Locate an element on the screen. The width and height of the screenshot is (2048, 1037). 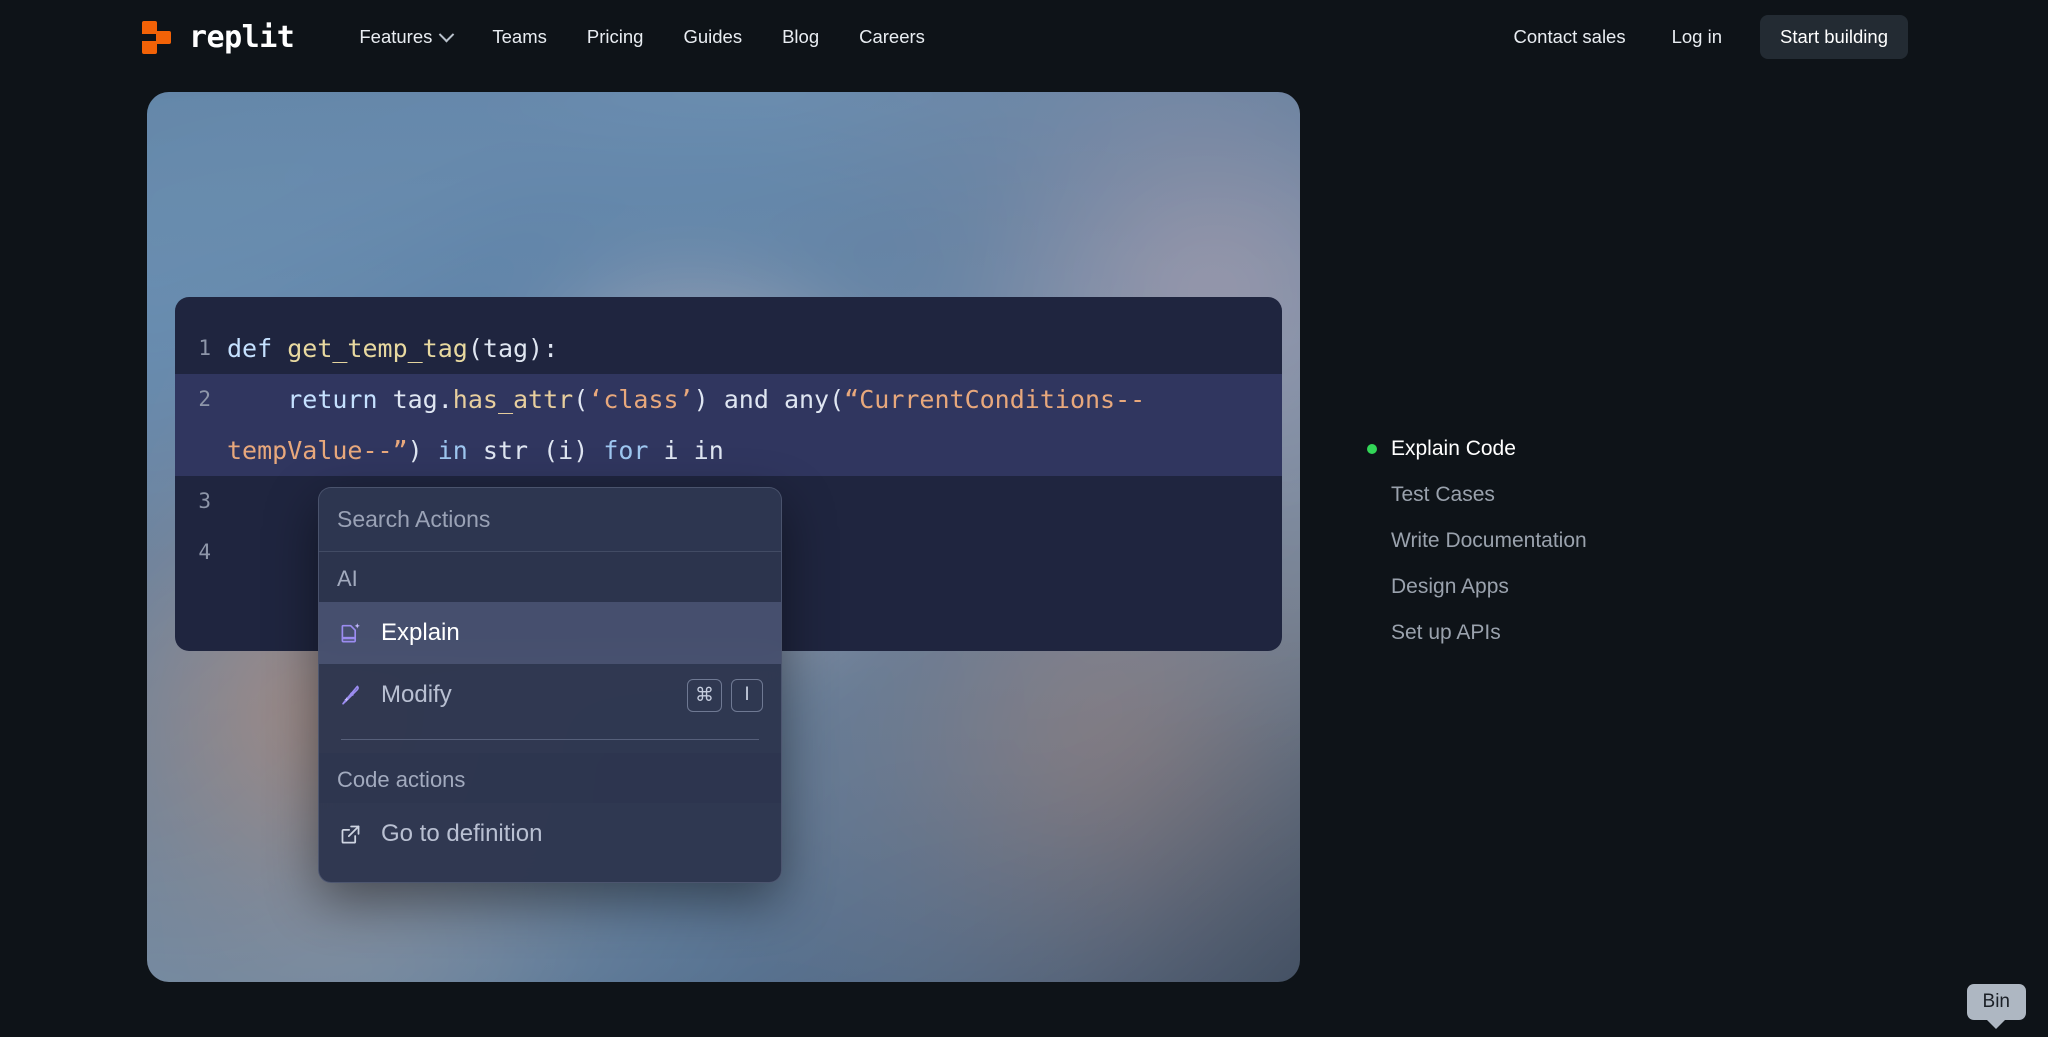
palette-item-explain-label: Explain is located at coordinates (420, 632).